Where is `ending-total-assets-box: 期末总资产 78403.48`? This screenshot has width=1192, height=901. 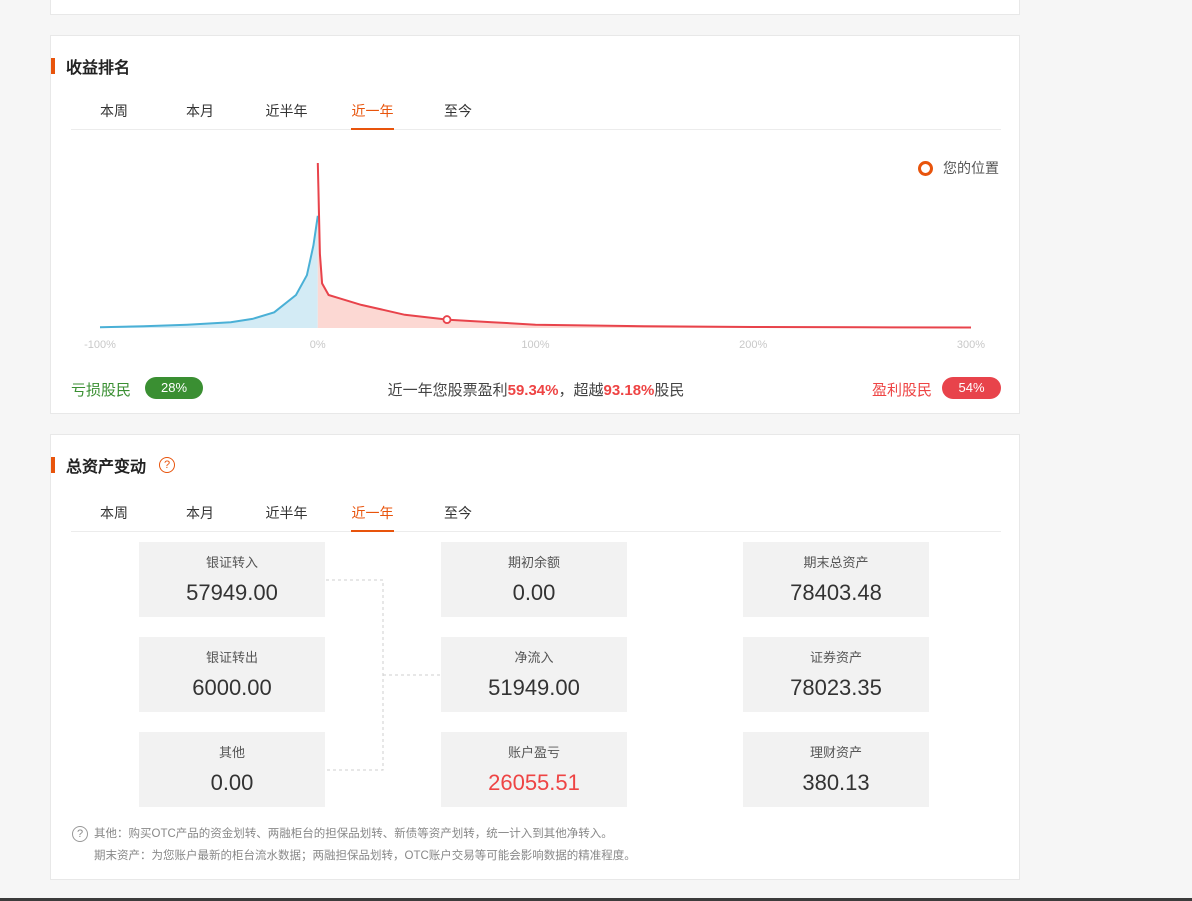 ending-total-assets-box: 期末总资产 78403.48 is located at coordinates (836, 579).